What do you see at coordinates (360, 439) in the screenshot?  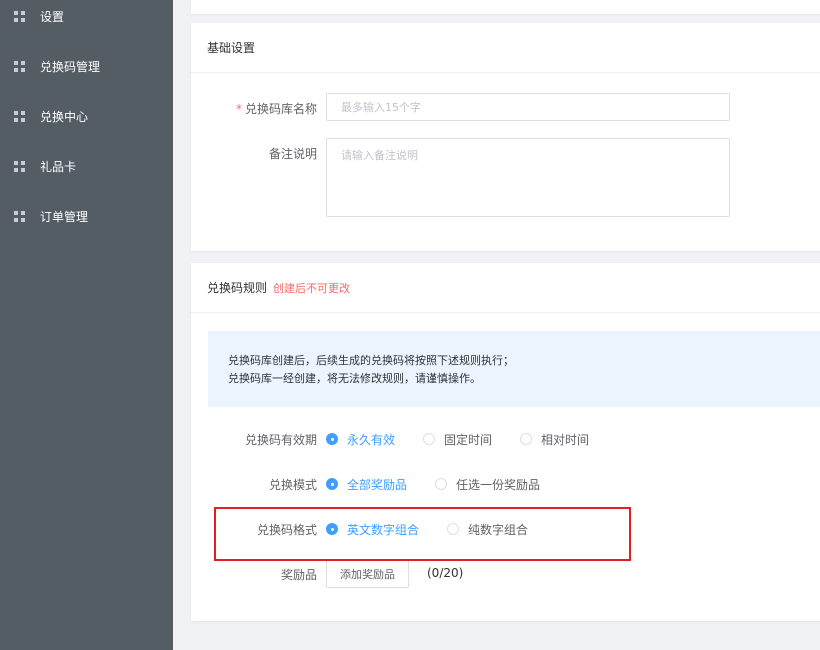 I see `radio-permanent: 永久有效` at bounding box center [360, 439].